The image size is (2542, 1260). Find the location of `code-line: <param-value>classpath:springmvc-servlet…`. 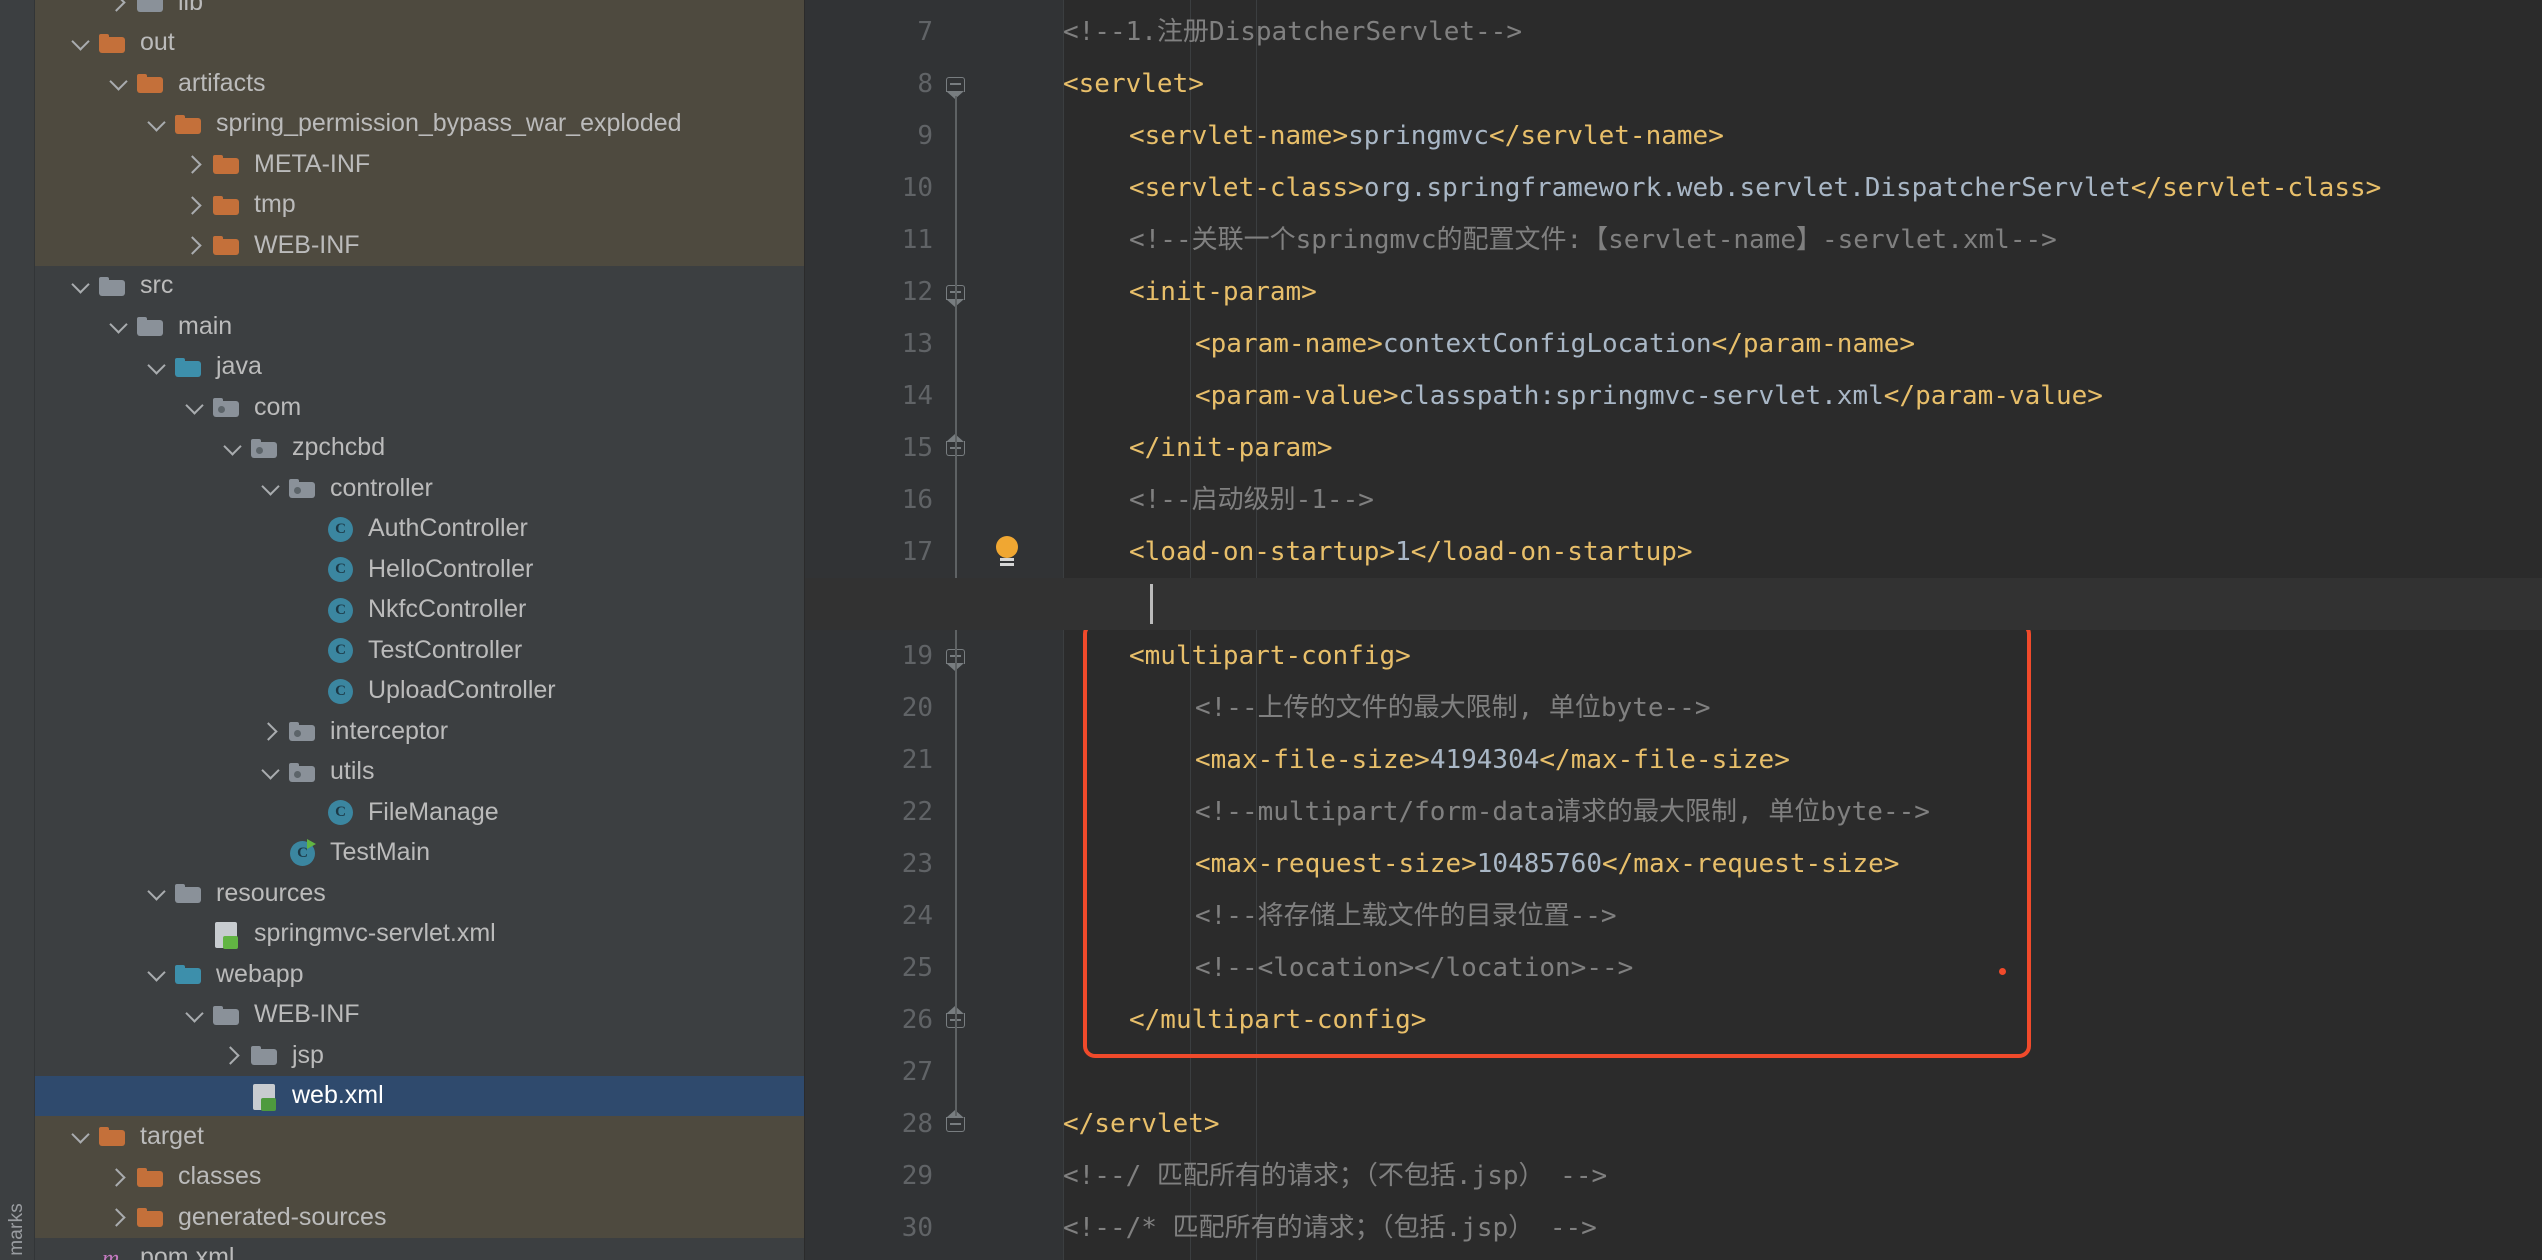

code-line: <param-value>classpath:springmvc-servlet… is located at coordinates (1868, 396).